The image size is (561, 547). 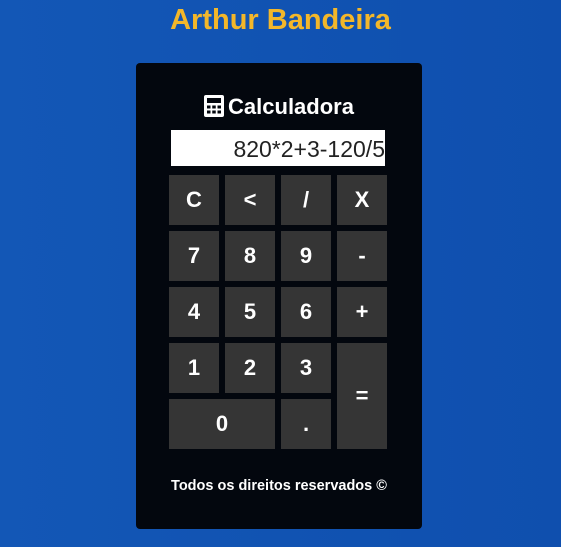 What do you see at coordinates (291, 106) in the screenshot?
I see `calculator-title: Calculadora` at bounding box center [291, 106].